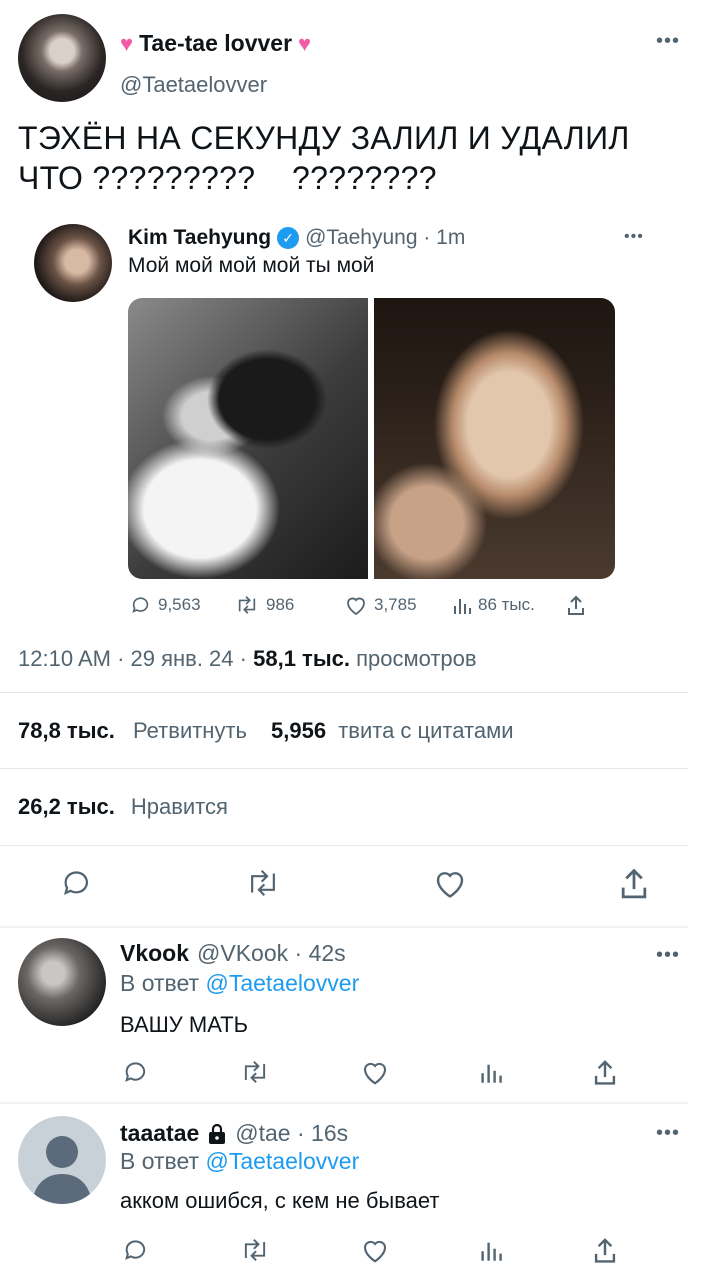 The image size is (706, 1280). Describe the element at coordinates (251, 265) in the screenshot. I see `quoted-text: Мой мой мой мой ты мой` at that location.